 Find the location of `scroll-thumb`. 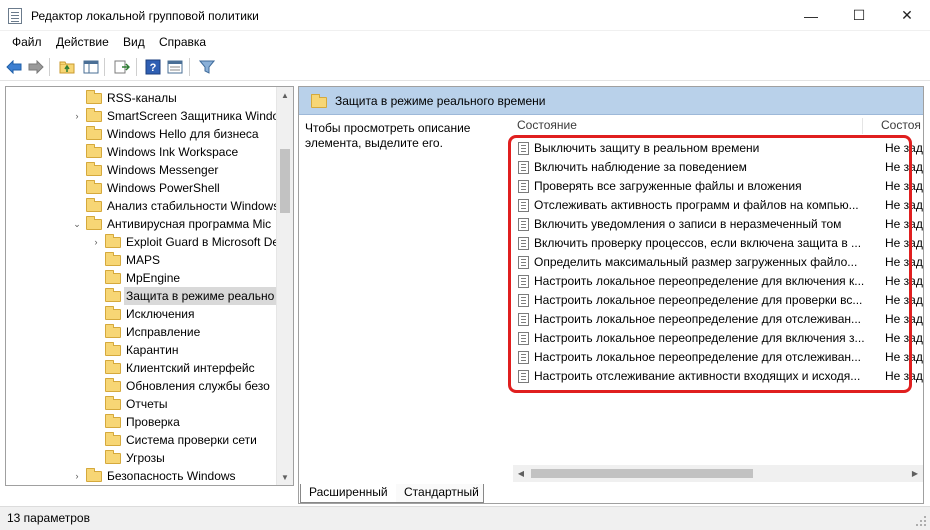

scroll-thumb is located at coordinates (285, 181).